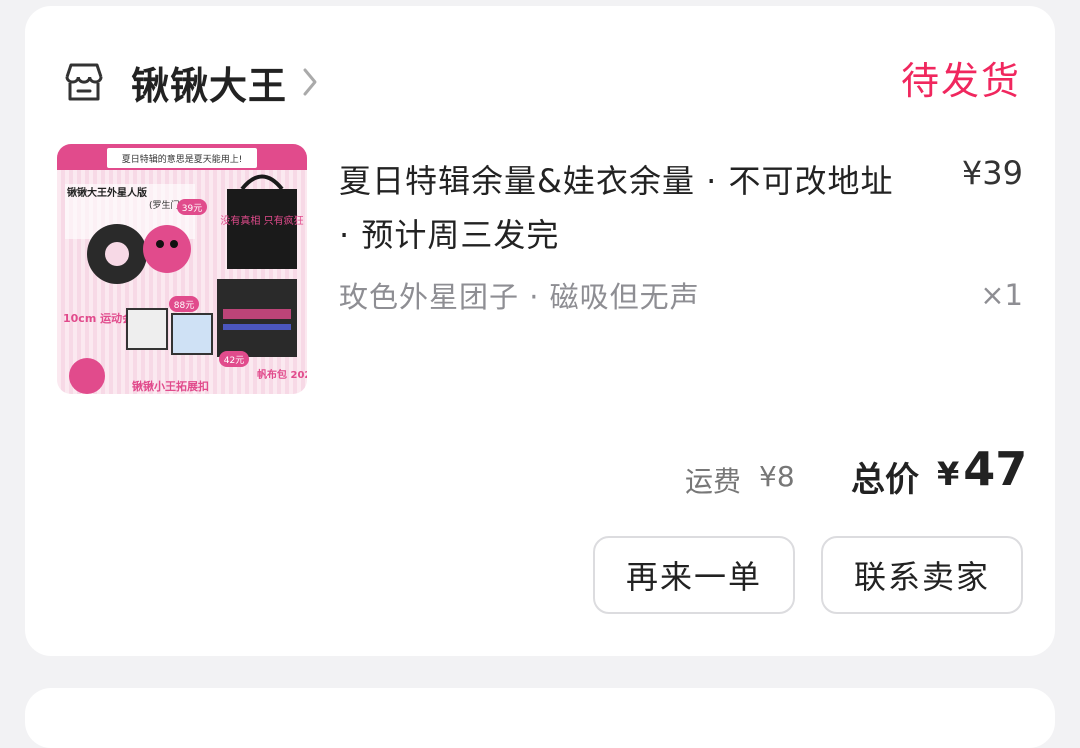 The image size is (1080, 748). I want to click on store-icon, so click(84, 82).